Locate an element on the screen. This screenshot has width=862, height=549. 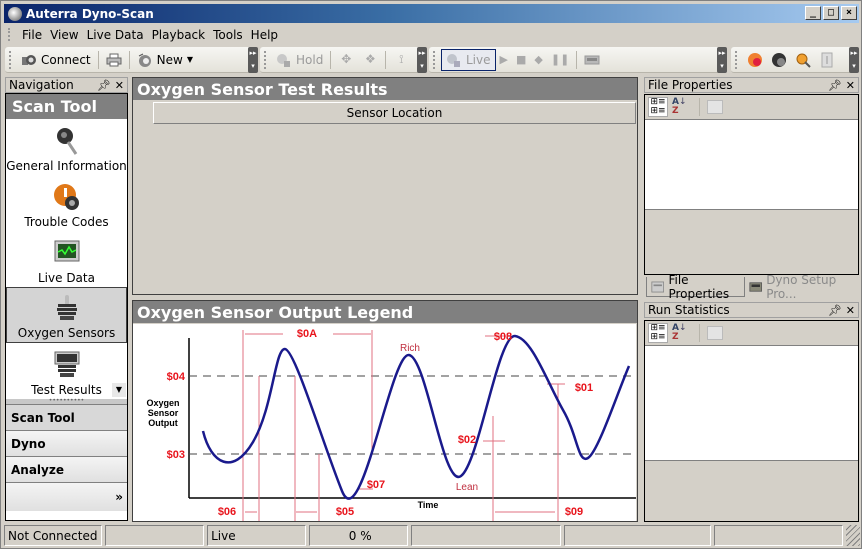
stop-button: ■ is located at coordinates (521, 60).